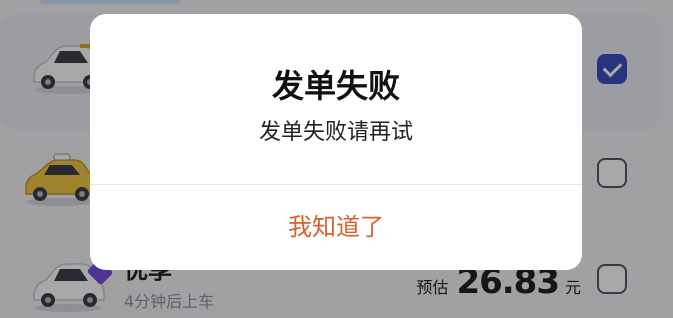 The width and height of the screenshot is (673, 318). I want to click on dialog-message: 发单失败请再试, so click(335, 132).